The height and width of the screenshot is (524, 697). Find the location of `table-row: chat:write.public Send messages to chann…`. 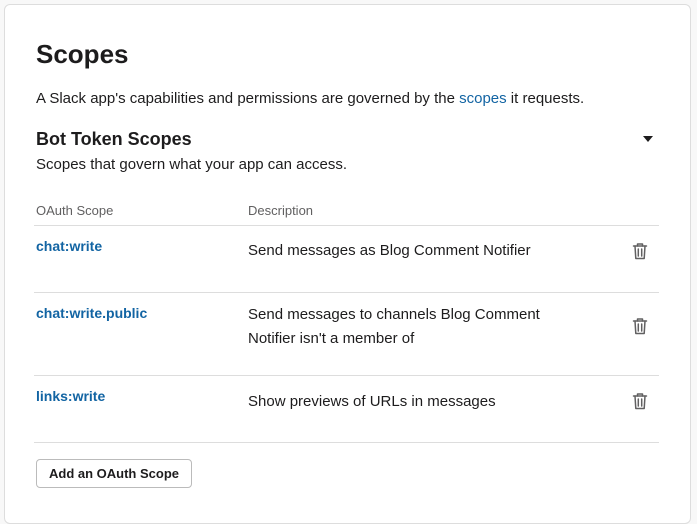

table-row: chat:write.public Send messages to chann… is located at coordinates (346, 334).